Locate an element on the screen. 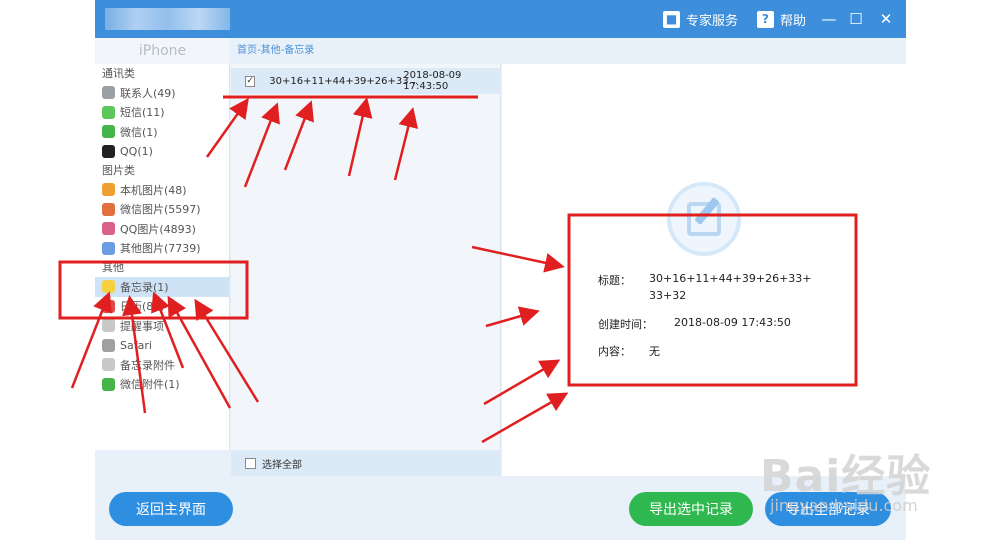 The height and width of the screenshot is (540, 1000). other-photos-icon is located at coordinates (108, 248).